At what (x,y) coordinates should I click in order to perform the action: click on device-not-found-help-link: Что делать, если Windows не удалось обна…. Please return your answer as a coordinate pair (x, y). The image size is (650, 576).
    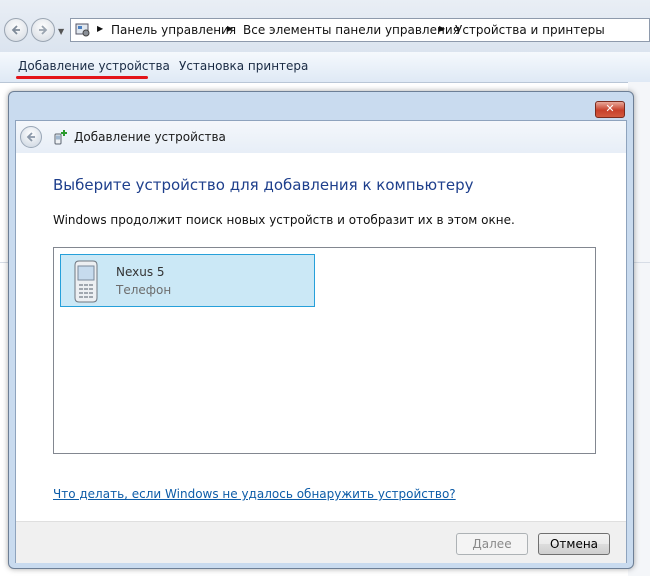
    Looking at the image, I should click on (254, 494).